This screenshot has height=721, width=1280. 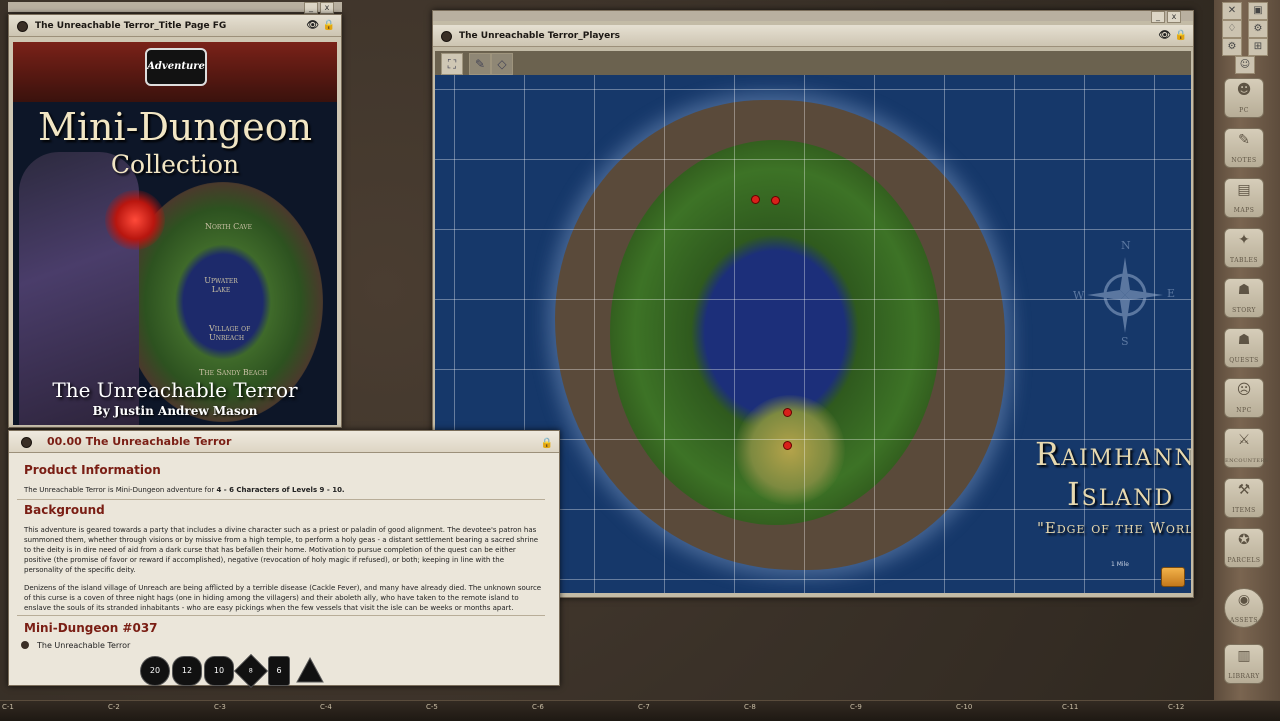 What do you see at coordinates (187, 671) in the screenshot?
I see `d12-die: 12` at bounding box center [187, 671].